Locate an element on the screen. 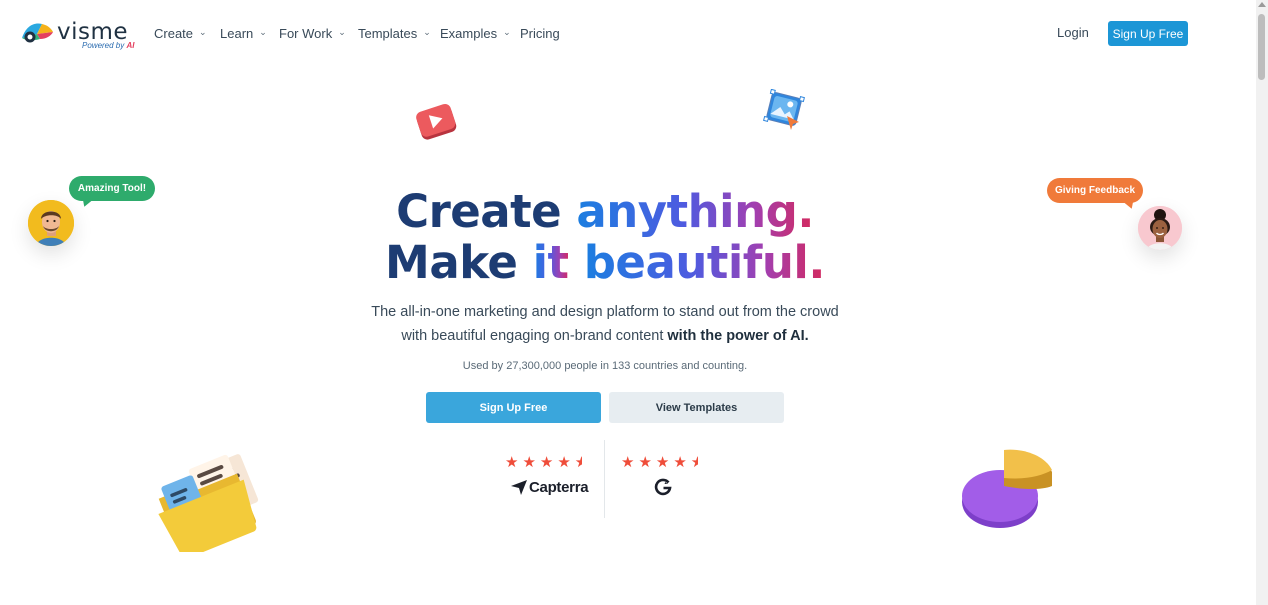 The height and width of the screenshot is (605, 1268). nav-item-pricing: Pricing is located at coordinates (540, 33).